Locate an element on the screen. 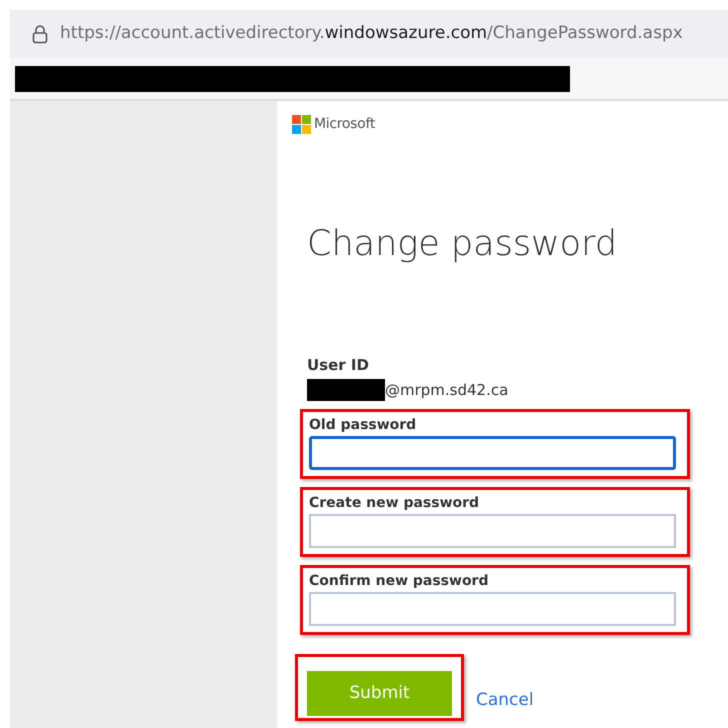 The width and height of the screenshot is (728, 728). url-text: https://account.activedirectory.windowsazure.com/ChangePassword.aspx is located at coordinates (371, 34).